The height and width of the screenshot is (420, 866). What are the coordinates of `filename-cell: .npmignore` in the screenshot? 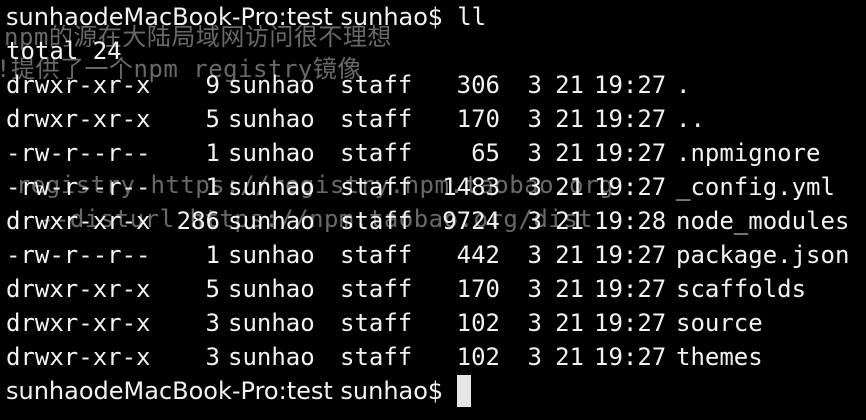 It's located at (748, 153).